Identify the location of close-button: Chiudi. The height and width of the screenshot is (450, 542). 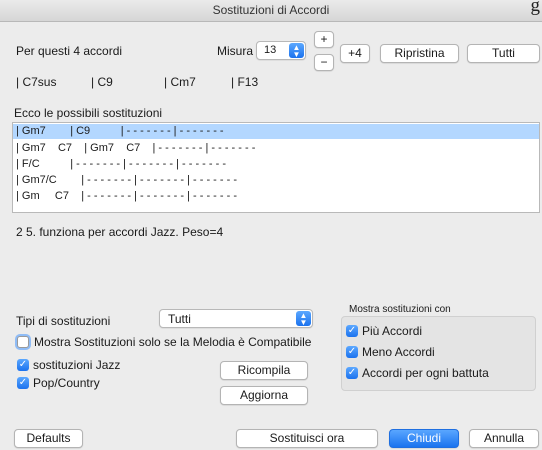
(424, 438).